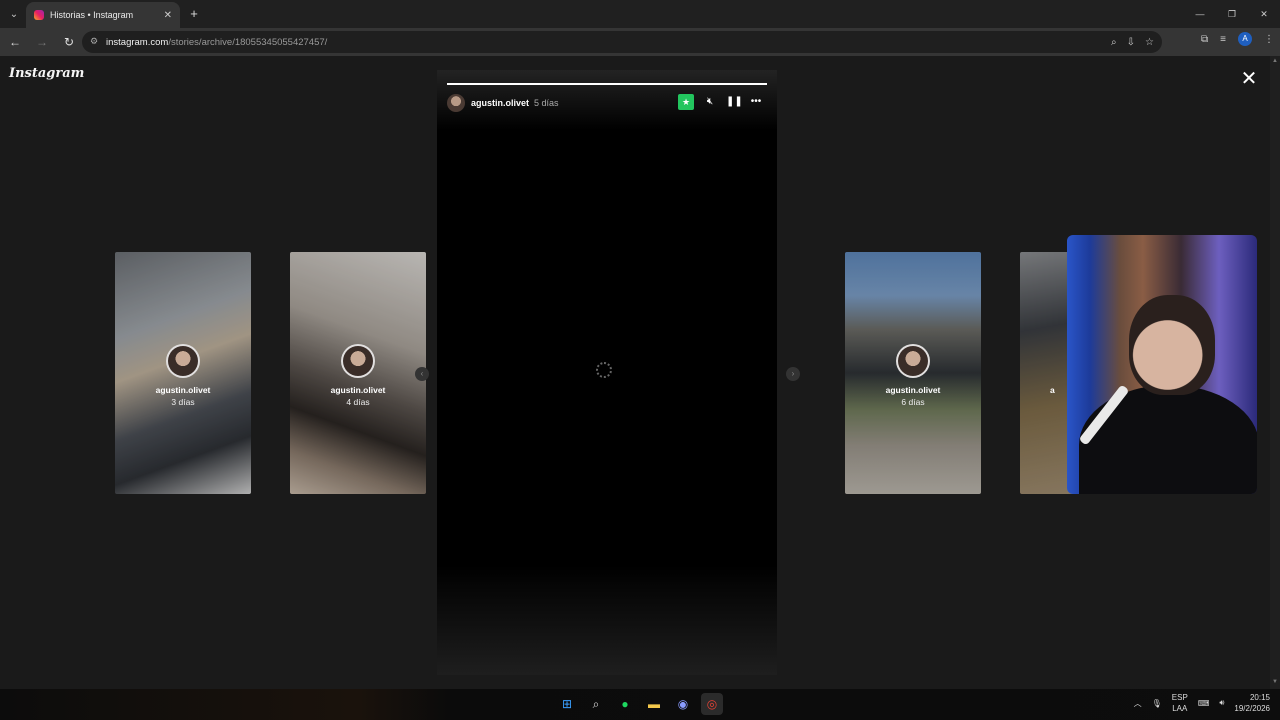 The width and height of the screenshot is (1280, 720). I want to click on omnibox-actions: ⌕ ⇩ ☆, so click(1132, 42).